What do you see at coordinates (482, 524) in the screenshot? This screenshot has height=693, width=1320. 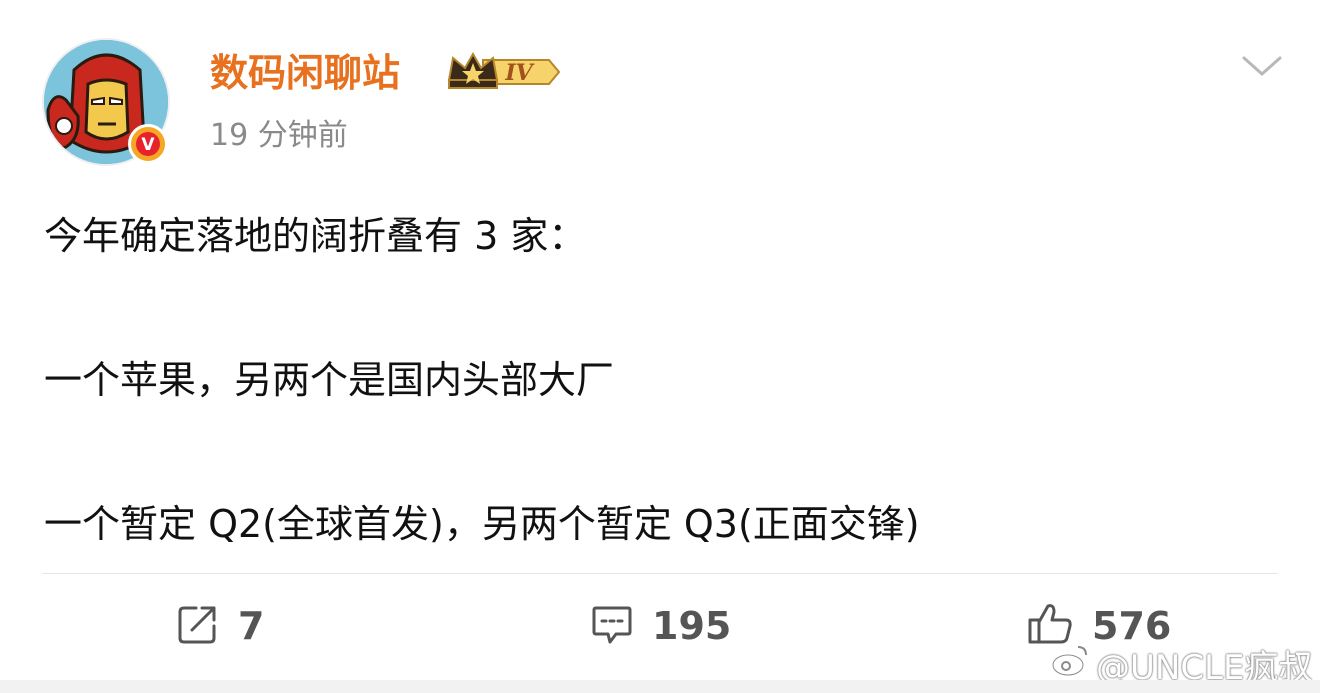 I see `post-line: 一个暂定 Q2(全球首发)，另两个暂定 Q3(正面交锋)` at bounding box center [482, 524].